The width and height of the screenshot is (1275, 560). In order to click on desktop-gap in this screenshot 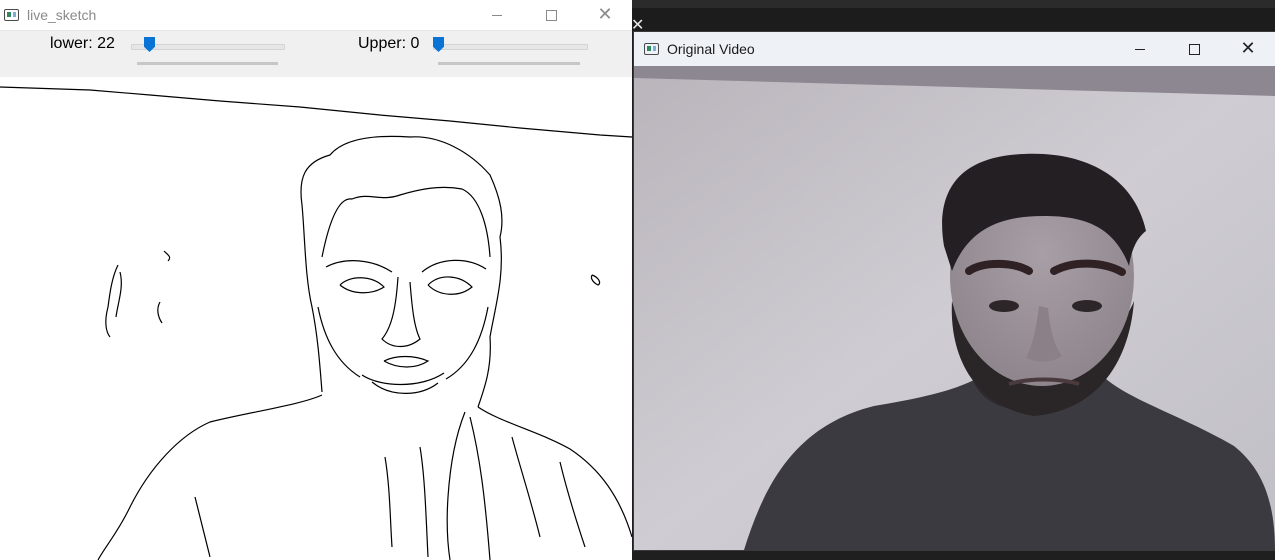, I will do `click(953, 20)`.